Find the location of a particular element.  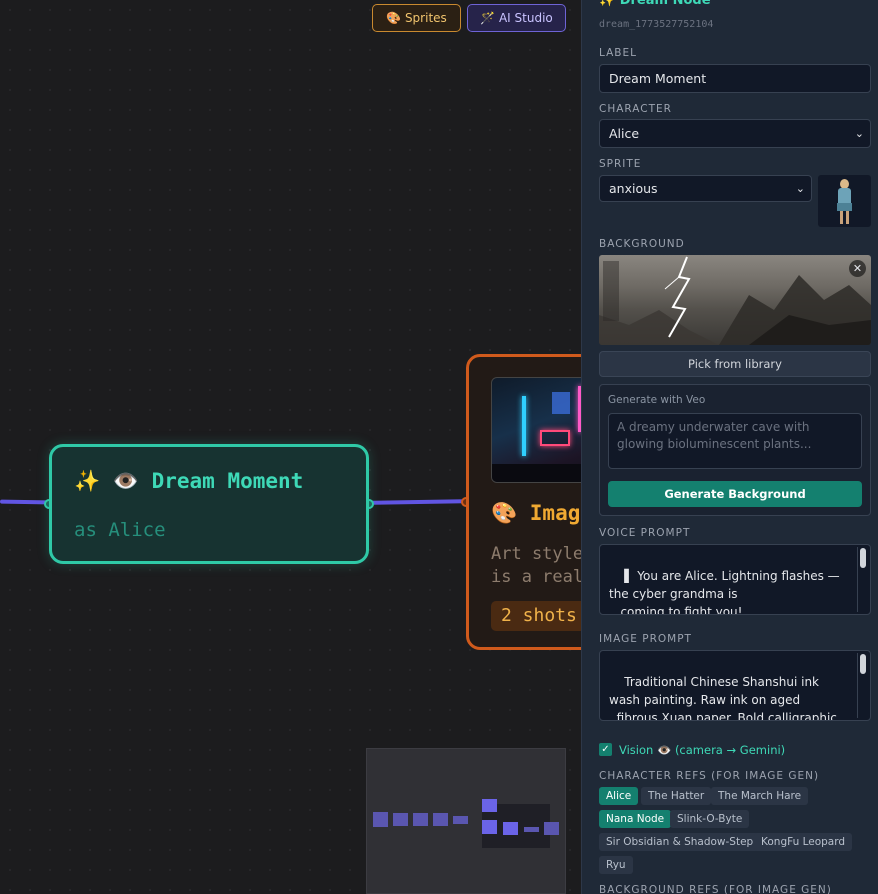

character-ref-slink-o-byte: Slink-O-Byte is located at coordinates (710, 819).